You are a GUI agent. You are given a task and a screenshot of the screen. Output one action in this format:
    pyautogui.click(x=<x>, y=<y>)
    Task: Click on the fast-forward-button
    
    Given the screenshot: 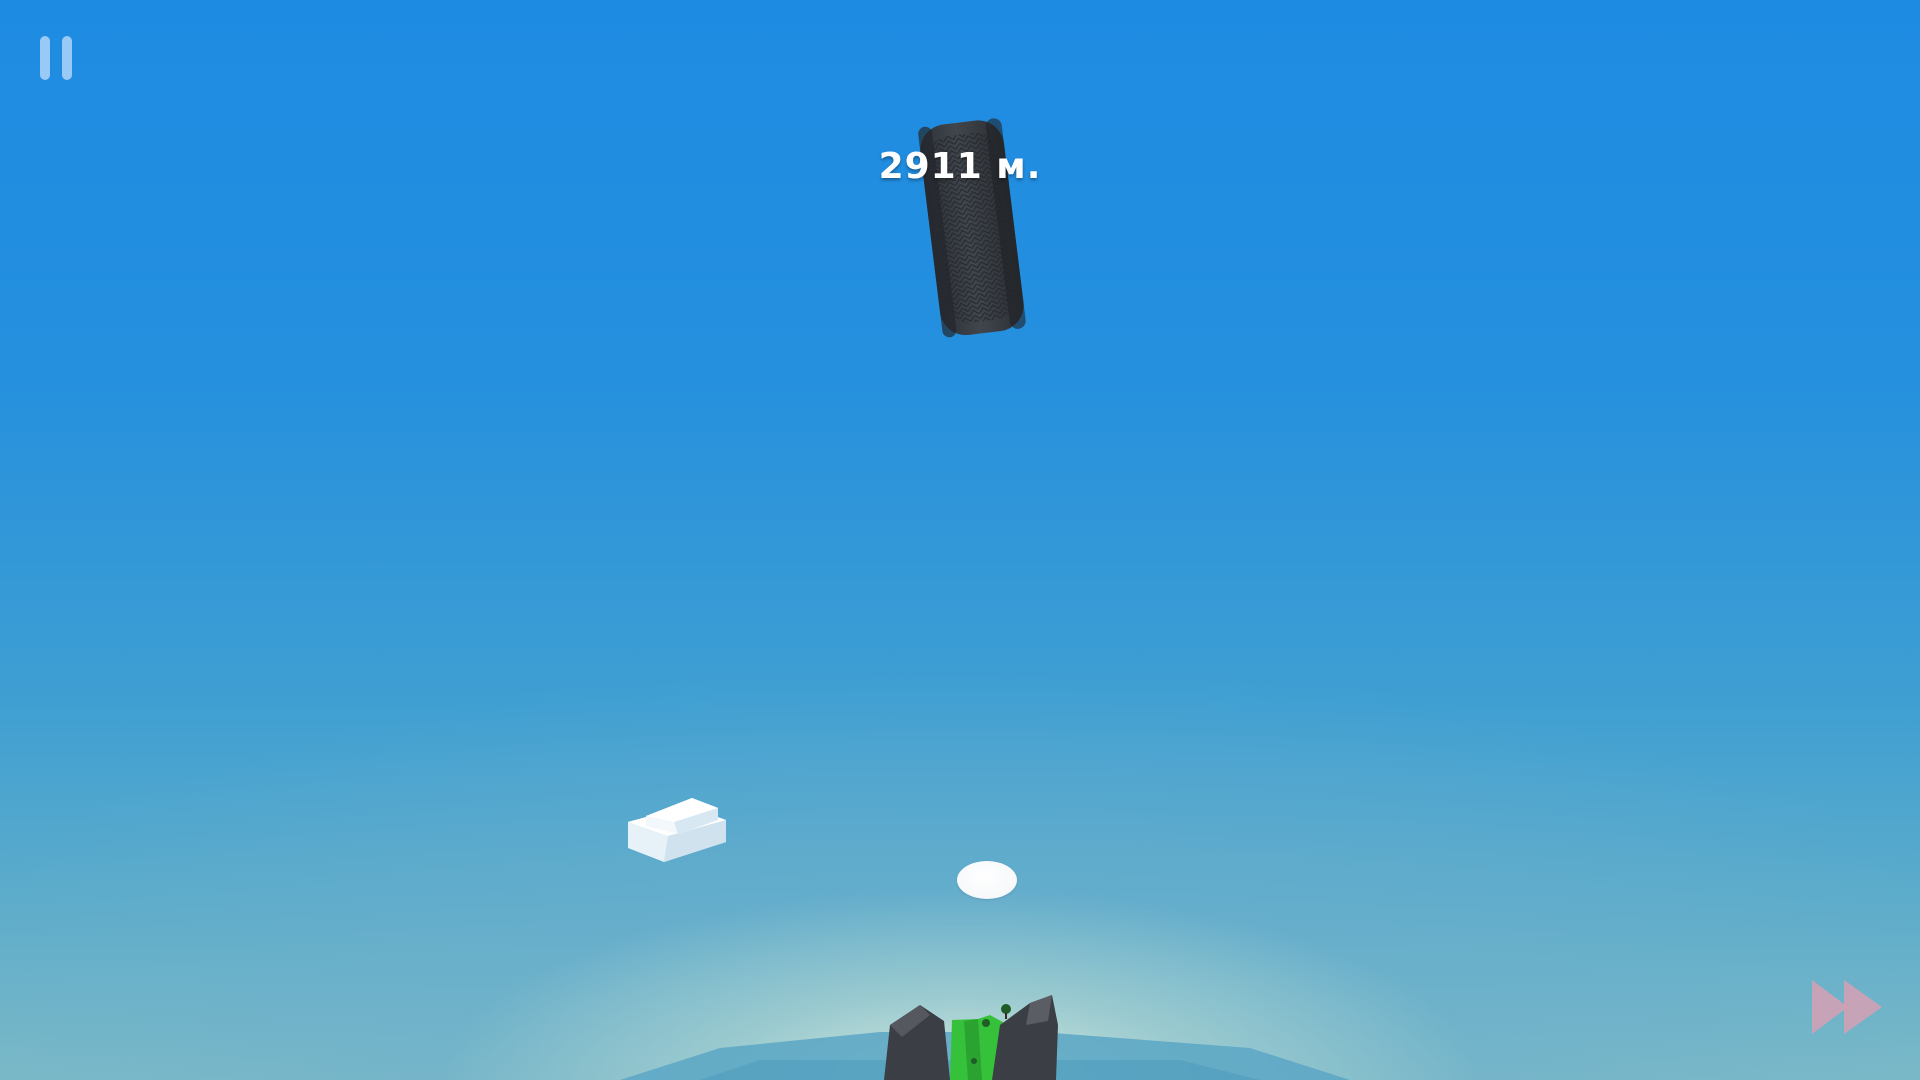 What is the action you would take?
    pyautogui.click(x=1848, y=1007)
    